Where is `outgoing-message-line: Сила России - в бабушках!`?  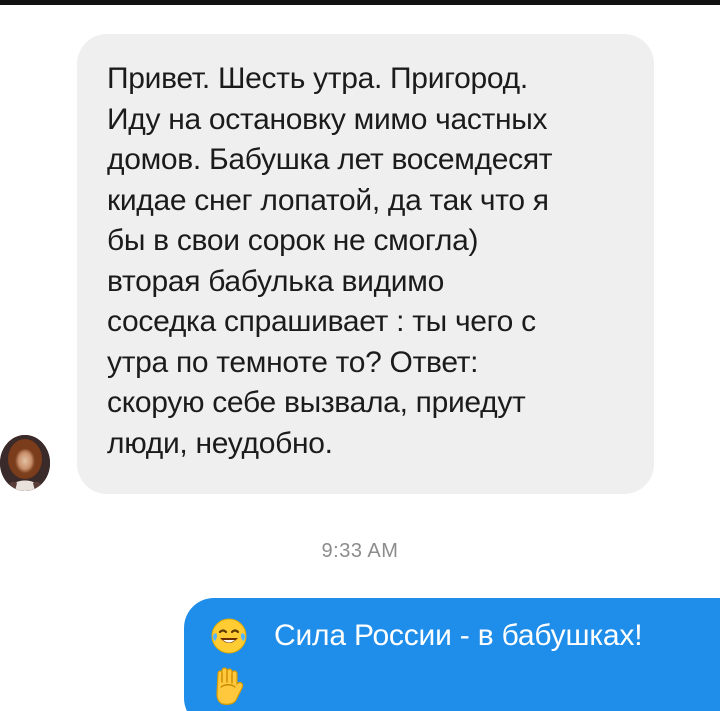 outgoing-message-line: Сила России - в бабушках! is located at coordinates (457, 636).